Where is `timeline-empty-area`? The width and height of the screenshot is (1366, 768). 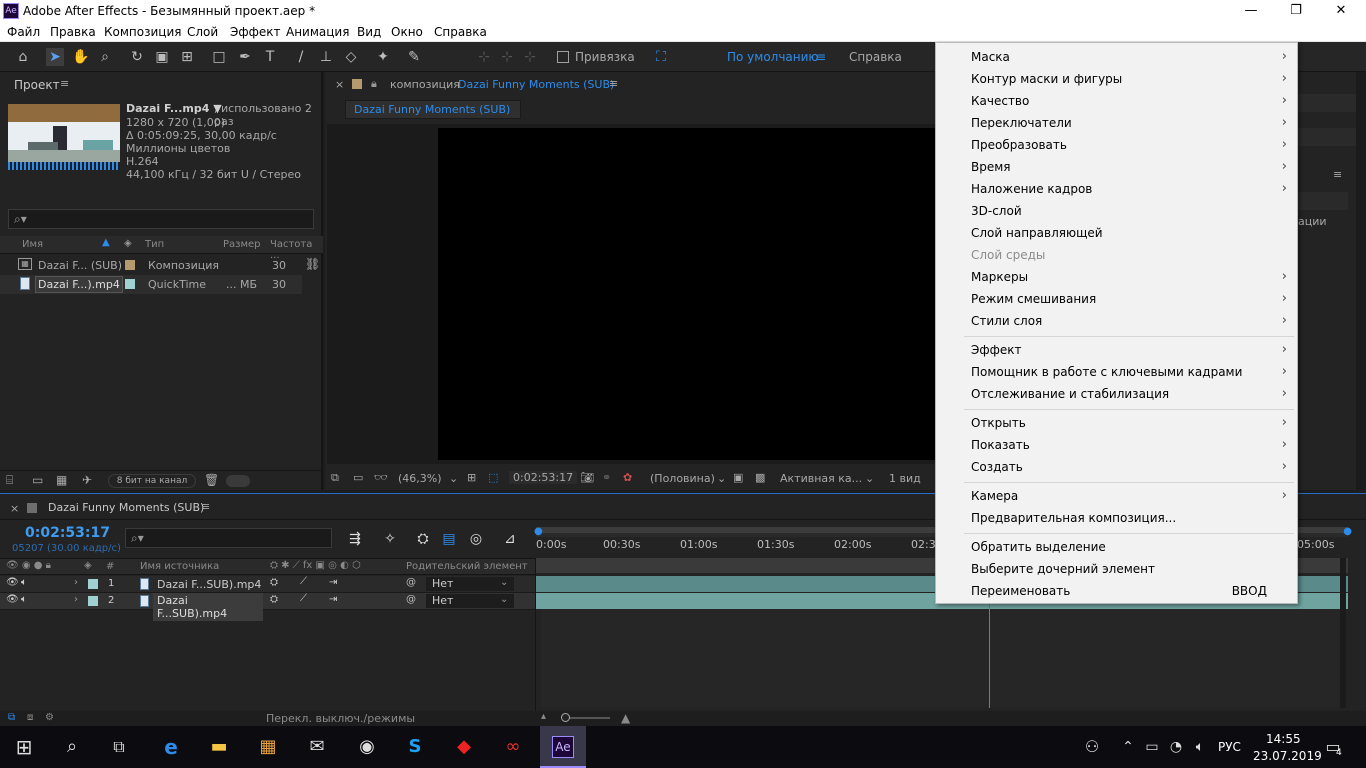 timeline-empty-area is located at coordinates (941, 658).